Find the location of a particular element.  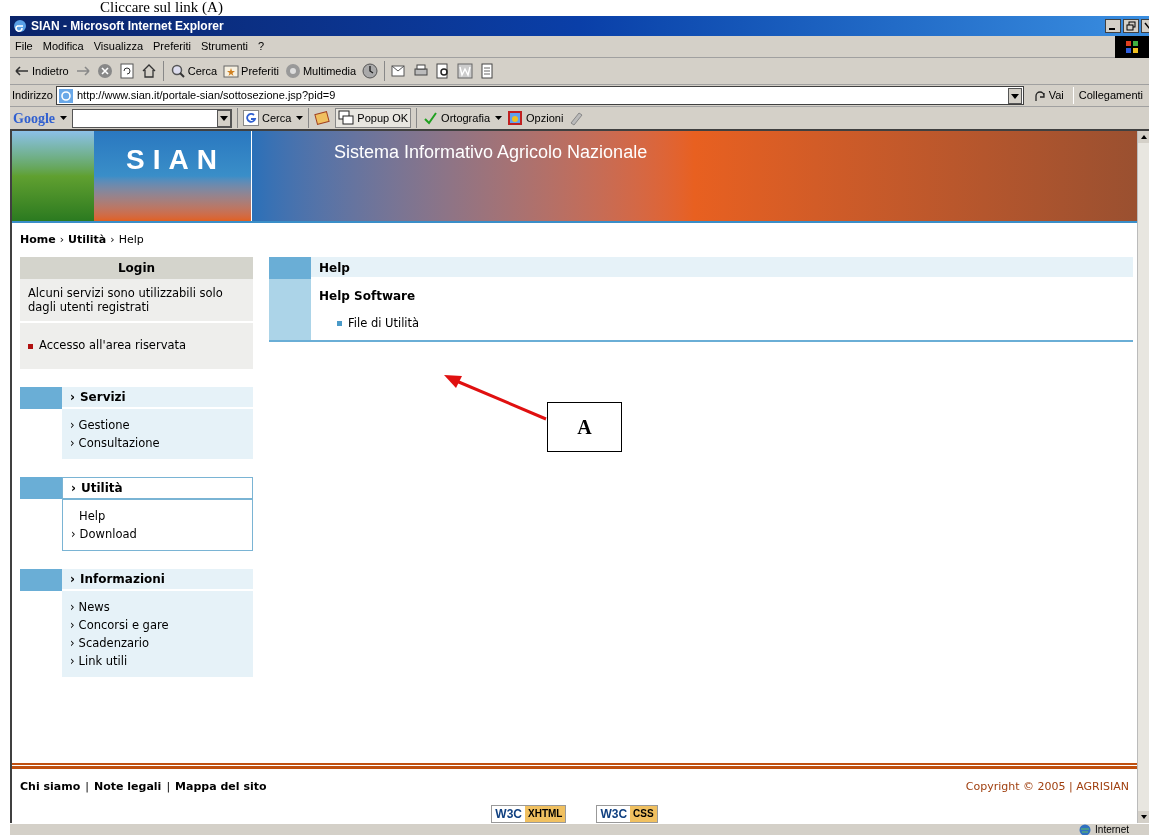

google-logo: Google is located at coordinates (34, 118).